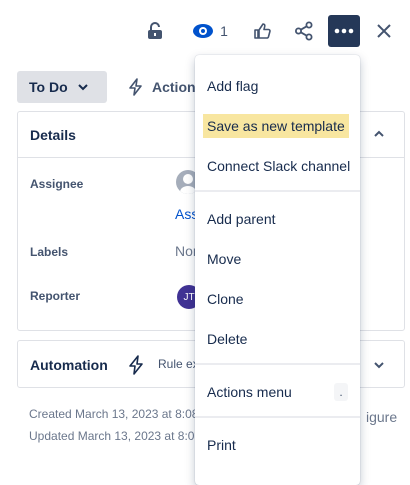 The width and height of the screenshot is (410, 485). I want to click on actions-button: Actions, so click(165, 87).